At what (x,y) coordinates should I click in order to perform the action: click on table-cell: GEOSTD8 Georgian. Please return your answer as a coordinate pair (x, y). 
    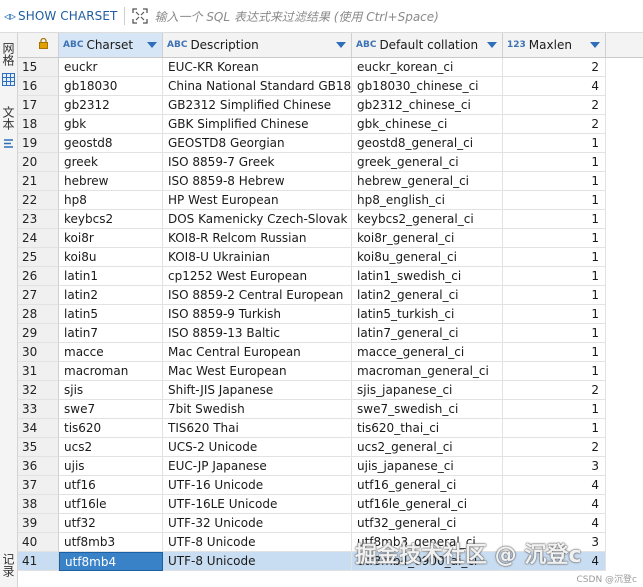
    Looking at the image, I should click on (257, 143).